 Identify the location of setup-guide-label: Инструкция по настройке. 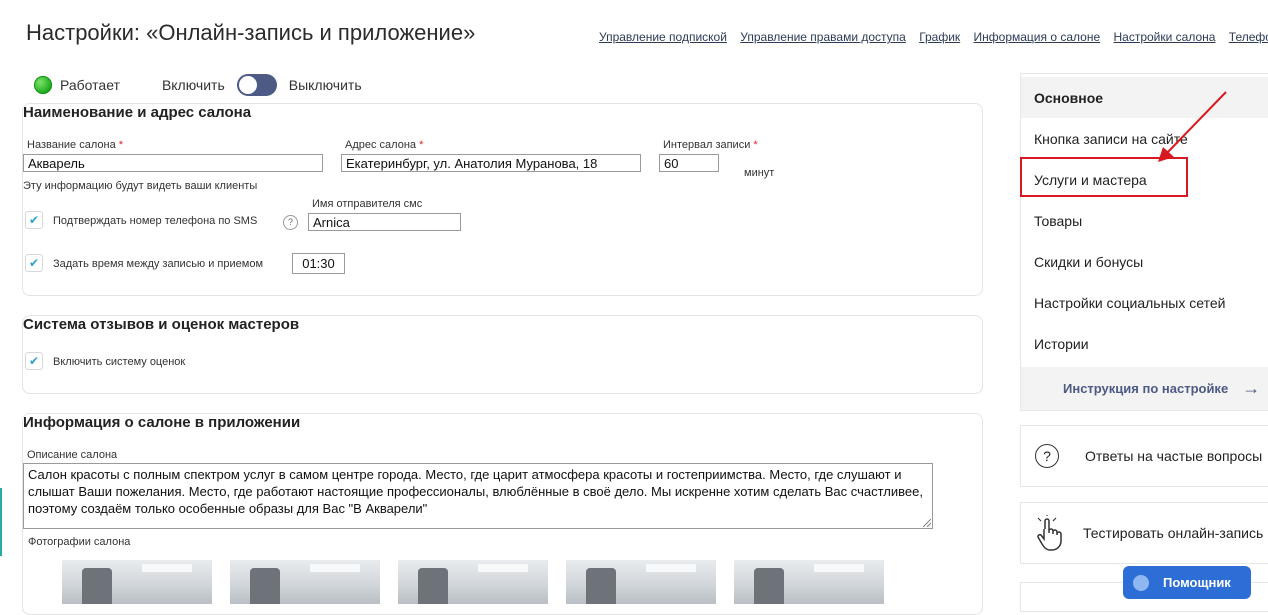
(1146, 388).